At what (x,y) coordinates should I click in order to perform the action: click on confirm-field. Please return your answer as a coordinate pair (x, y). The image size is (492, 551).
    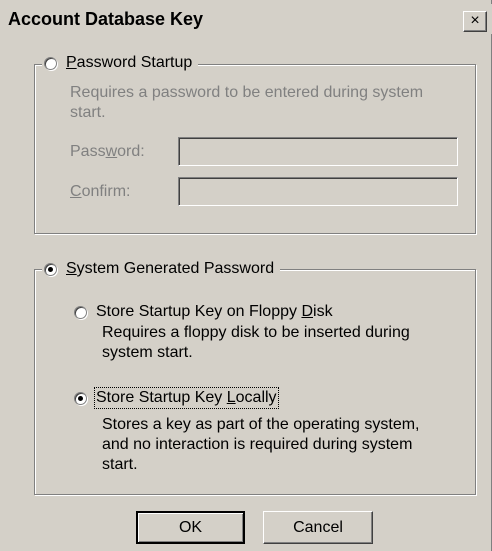
    Looking at the image, I should click on (318, 191).